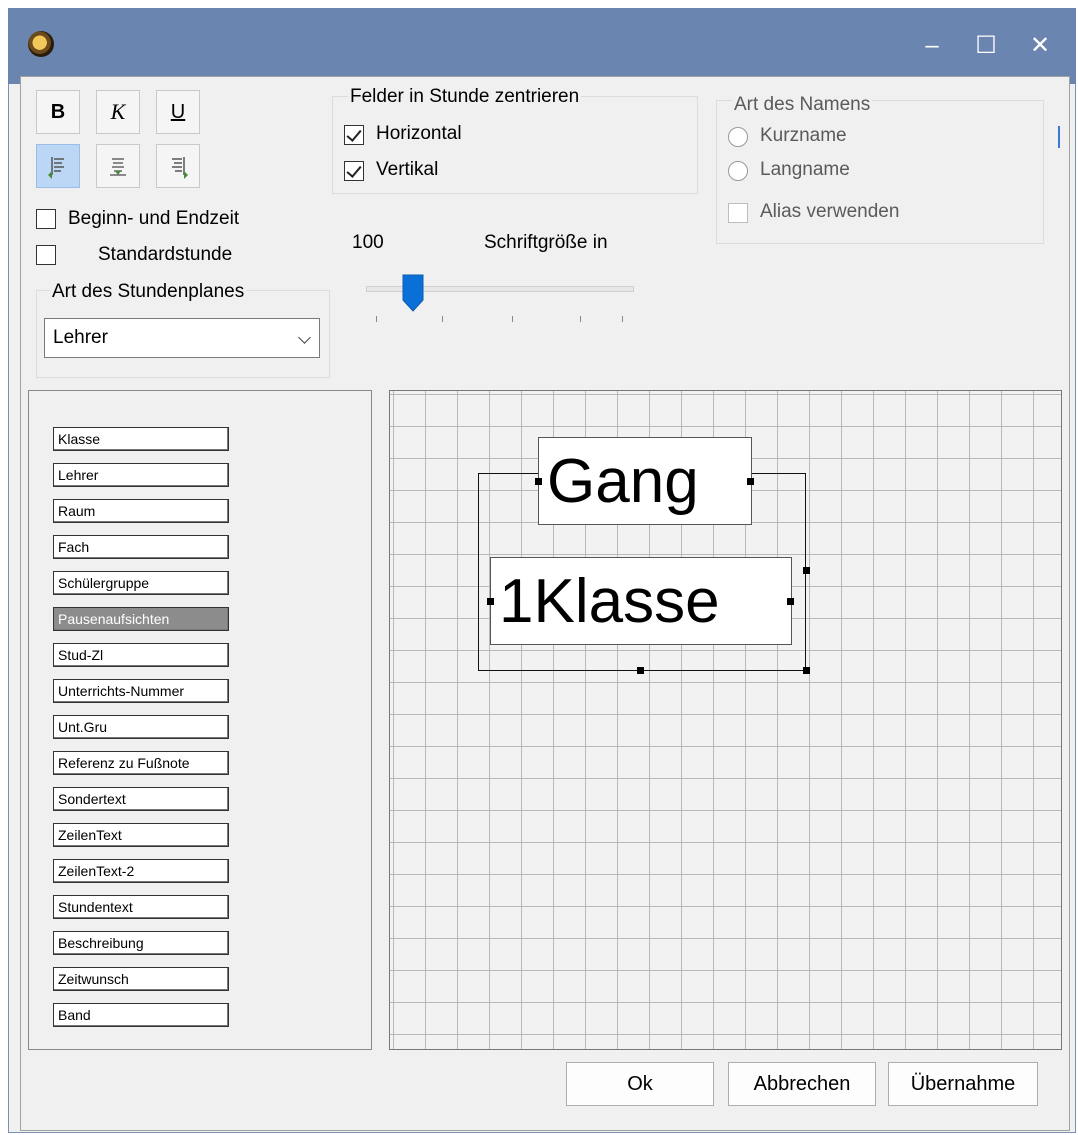 The image size is (1078, 1135). What do you see at coordinates (141, 511) in the screenshot?
I see `field-item: Raum` at bounding box center [141, 511].